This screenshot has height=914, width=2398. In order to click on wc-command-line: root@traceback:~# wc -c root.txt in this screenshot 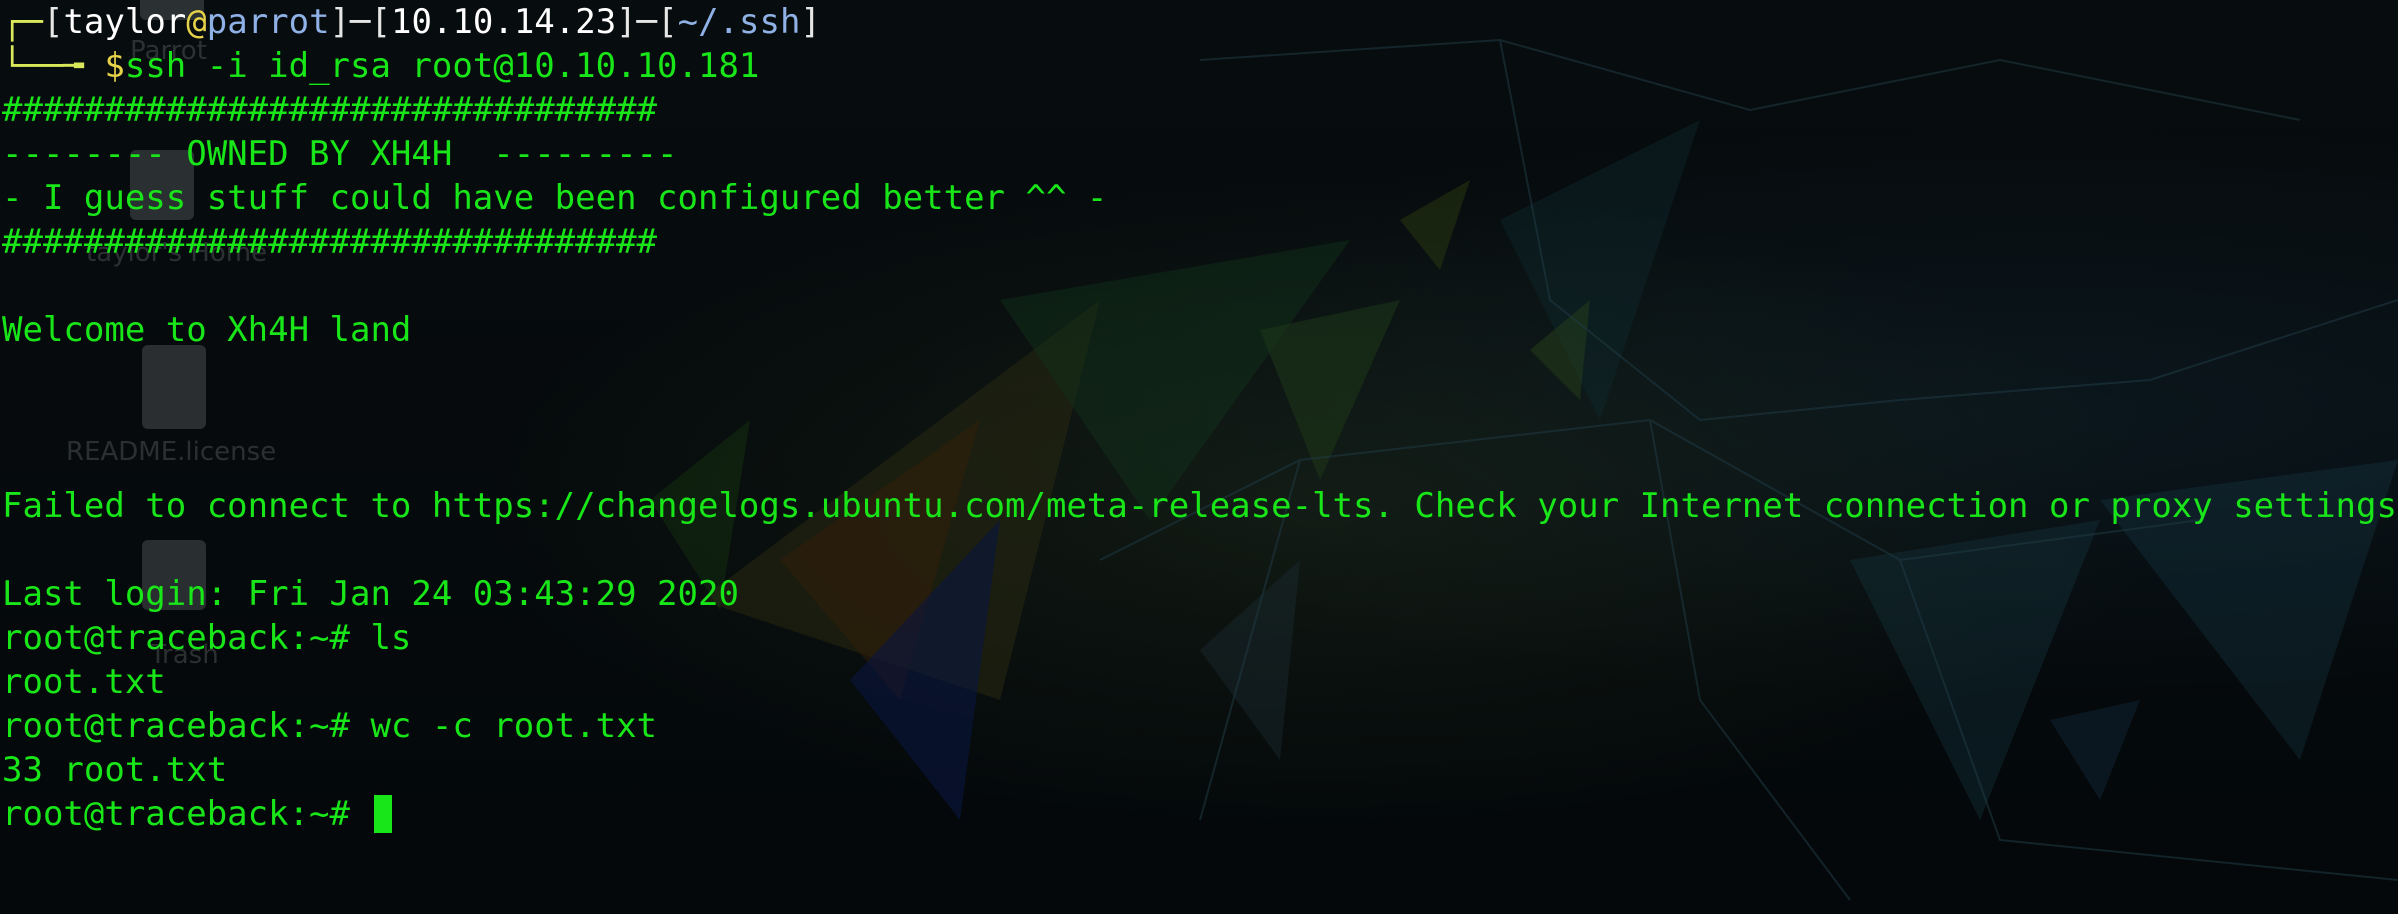, I will do `click(330, 726)`.